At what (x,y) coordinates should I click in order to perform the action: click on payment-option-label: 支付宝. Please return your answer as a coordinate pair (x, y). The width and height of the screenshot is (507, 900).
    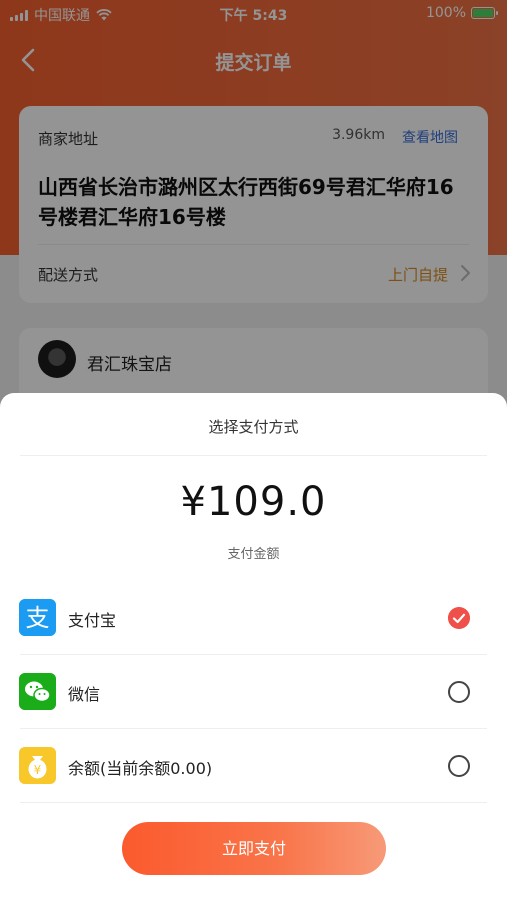
    Looking at the image, I should click on (92, 620).